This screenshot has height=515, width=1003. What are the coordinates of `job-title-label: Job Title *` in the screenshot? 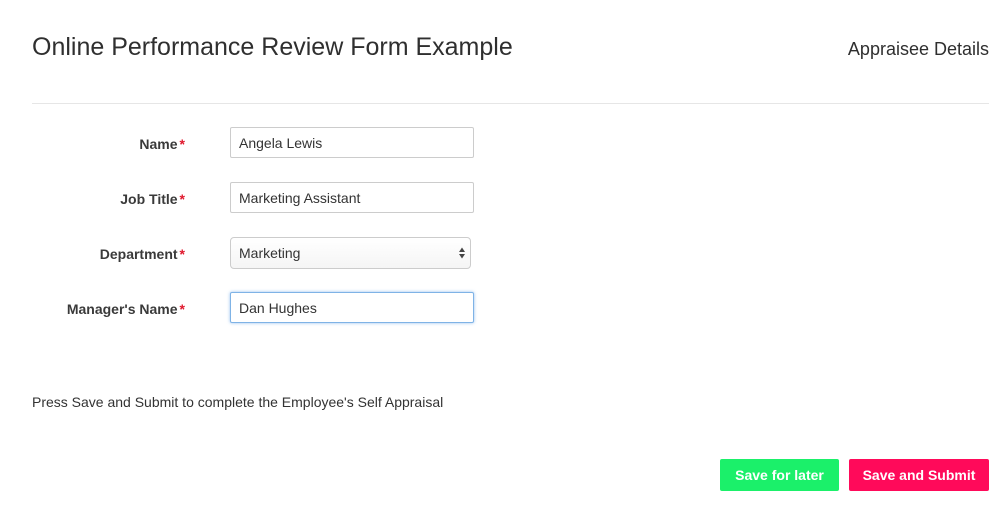 It's located at (152, 199).